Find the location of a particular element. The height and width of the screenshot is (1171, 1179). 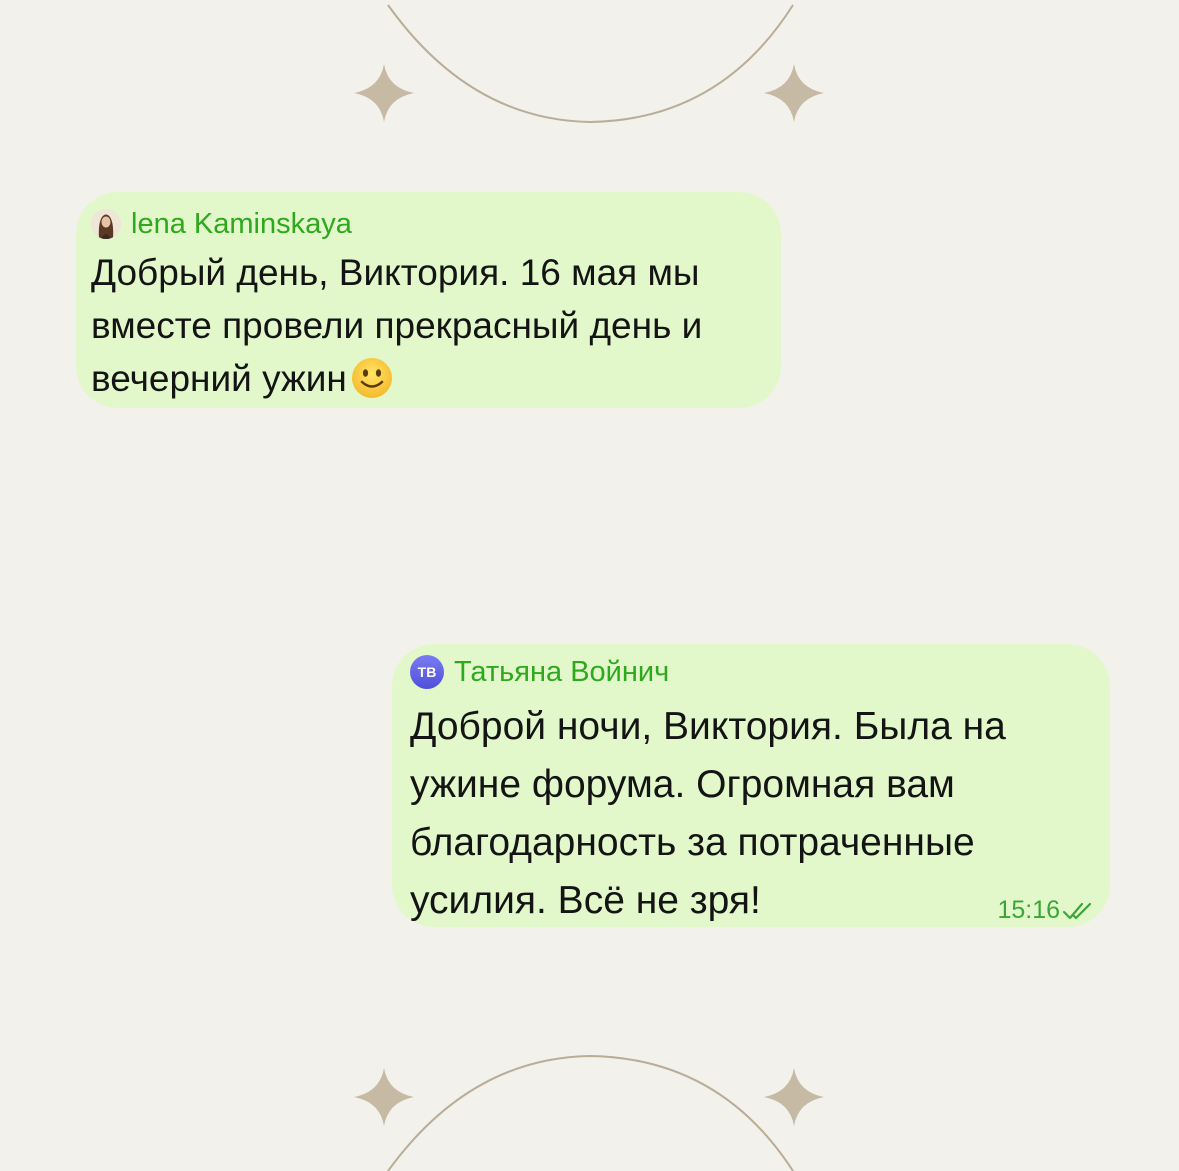

message-sender: lena Kaminskaya is located at coordinates (426, 224).